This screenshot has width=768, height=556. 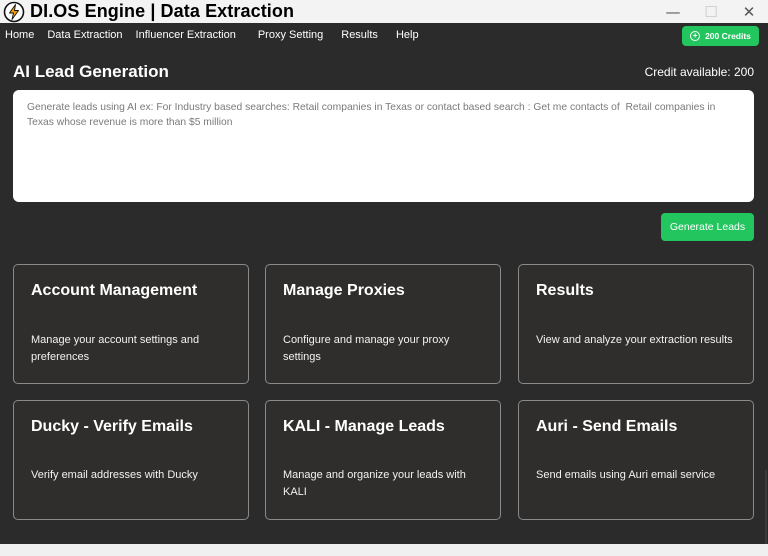 What do you see at coordinates (162, 11) in the screenshot?
I see `window-title: DI.OS Engine | Data Extraction` at bounding box center [162, 11].